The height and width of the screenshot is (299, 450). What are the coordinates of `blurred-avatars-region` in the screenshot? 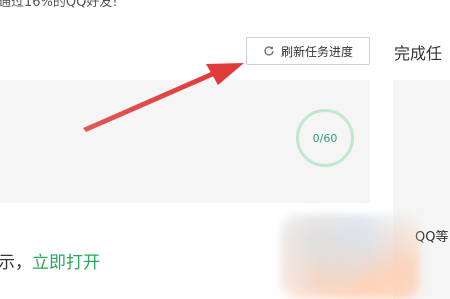 It's located at (350, 256).